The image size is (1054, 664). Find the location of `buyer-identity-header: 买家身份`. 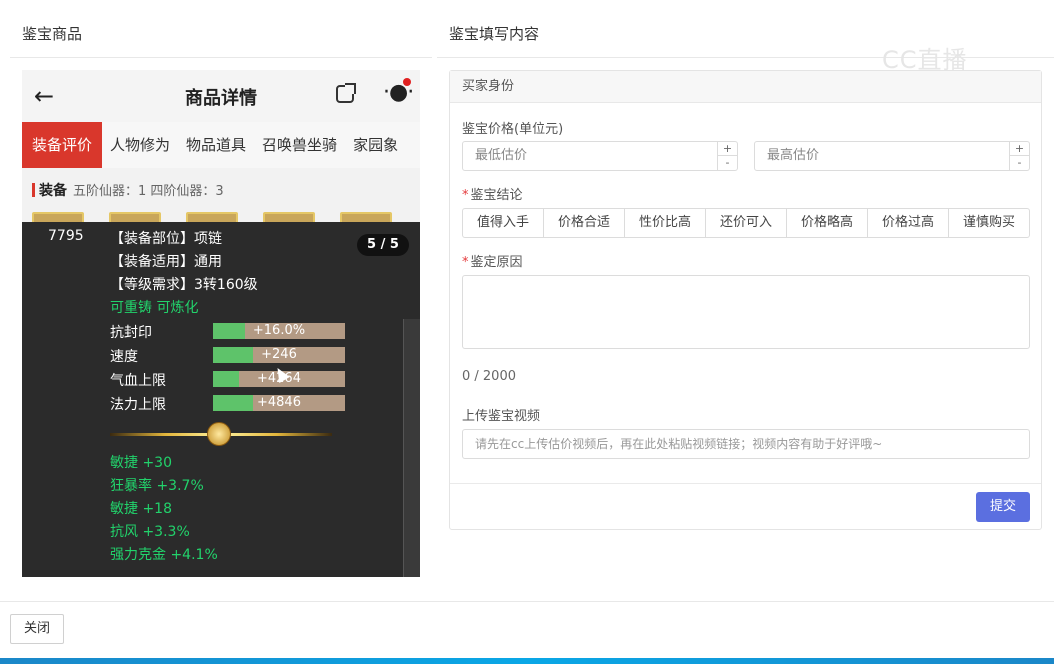

buyer-identity-header: 买家身份 is located at coordinates (745, 87).